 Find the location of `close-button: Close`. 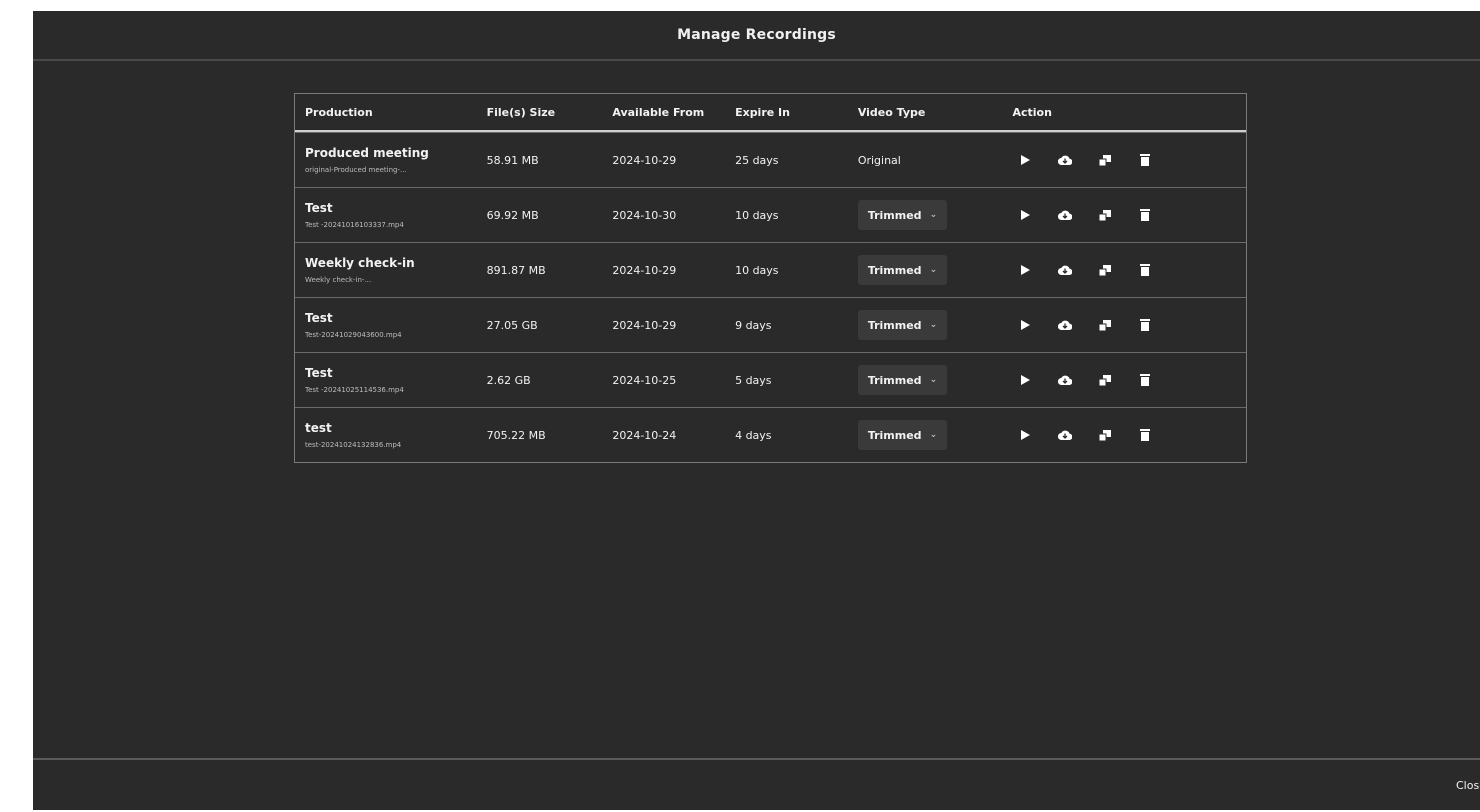

close-button: Close is located at coordinates (1468, 785).